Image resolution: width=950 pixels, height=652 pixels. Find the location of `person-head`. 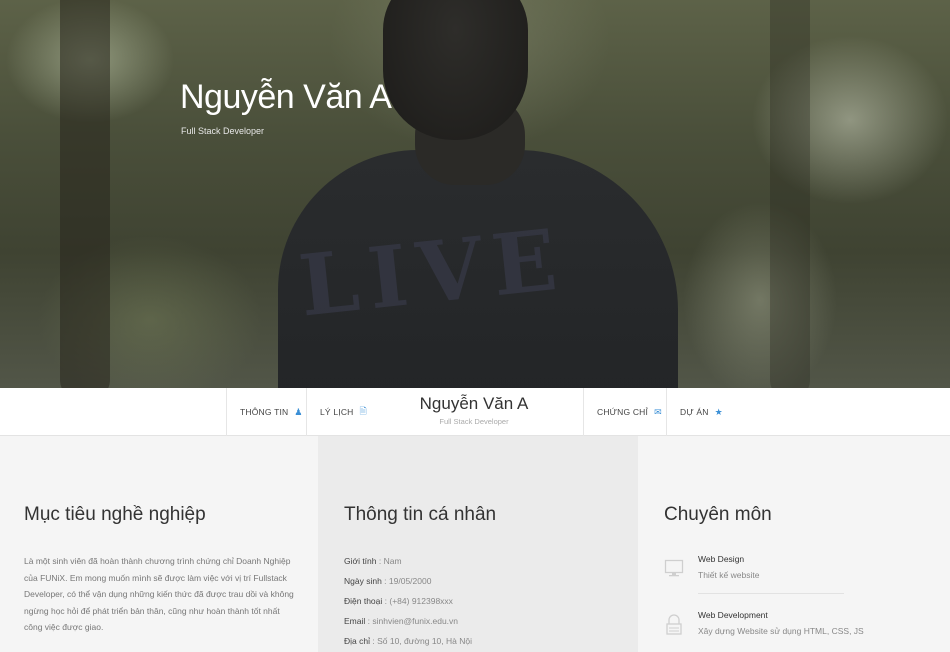

person-head is located at coordinates (455, 70).